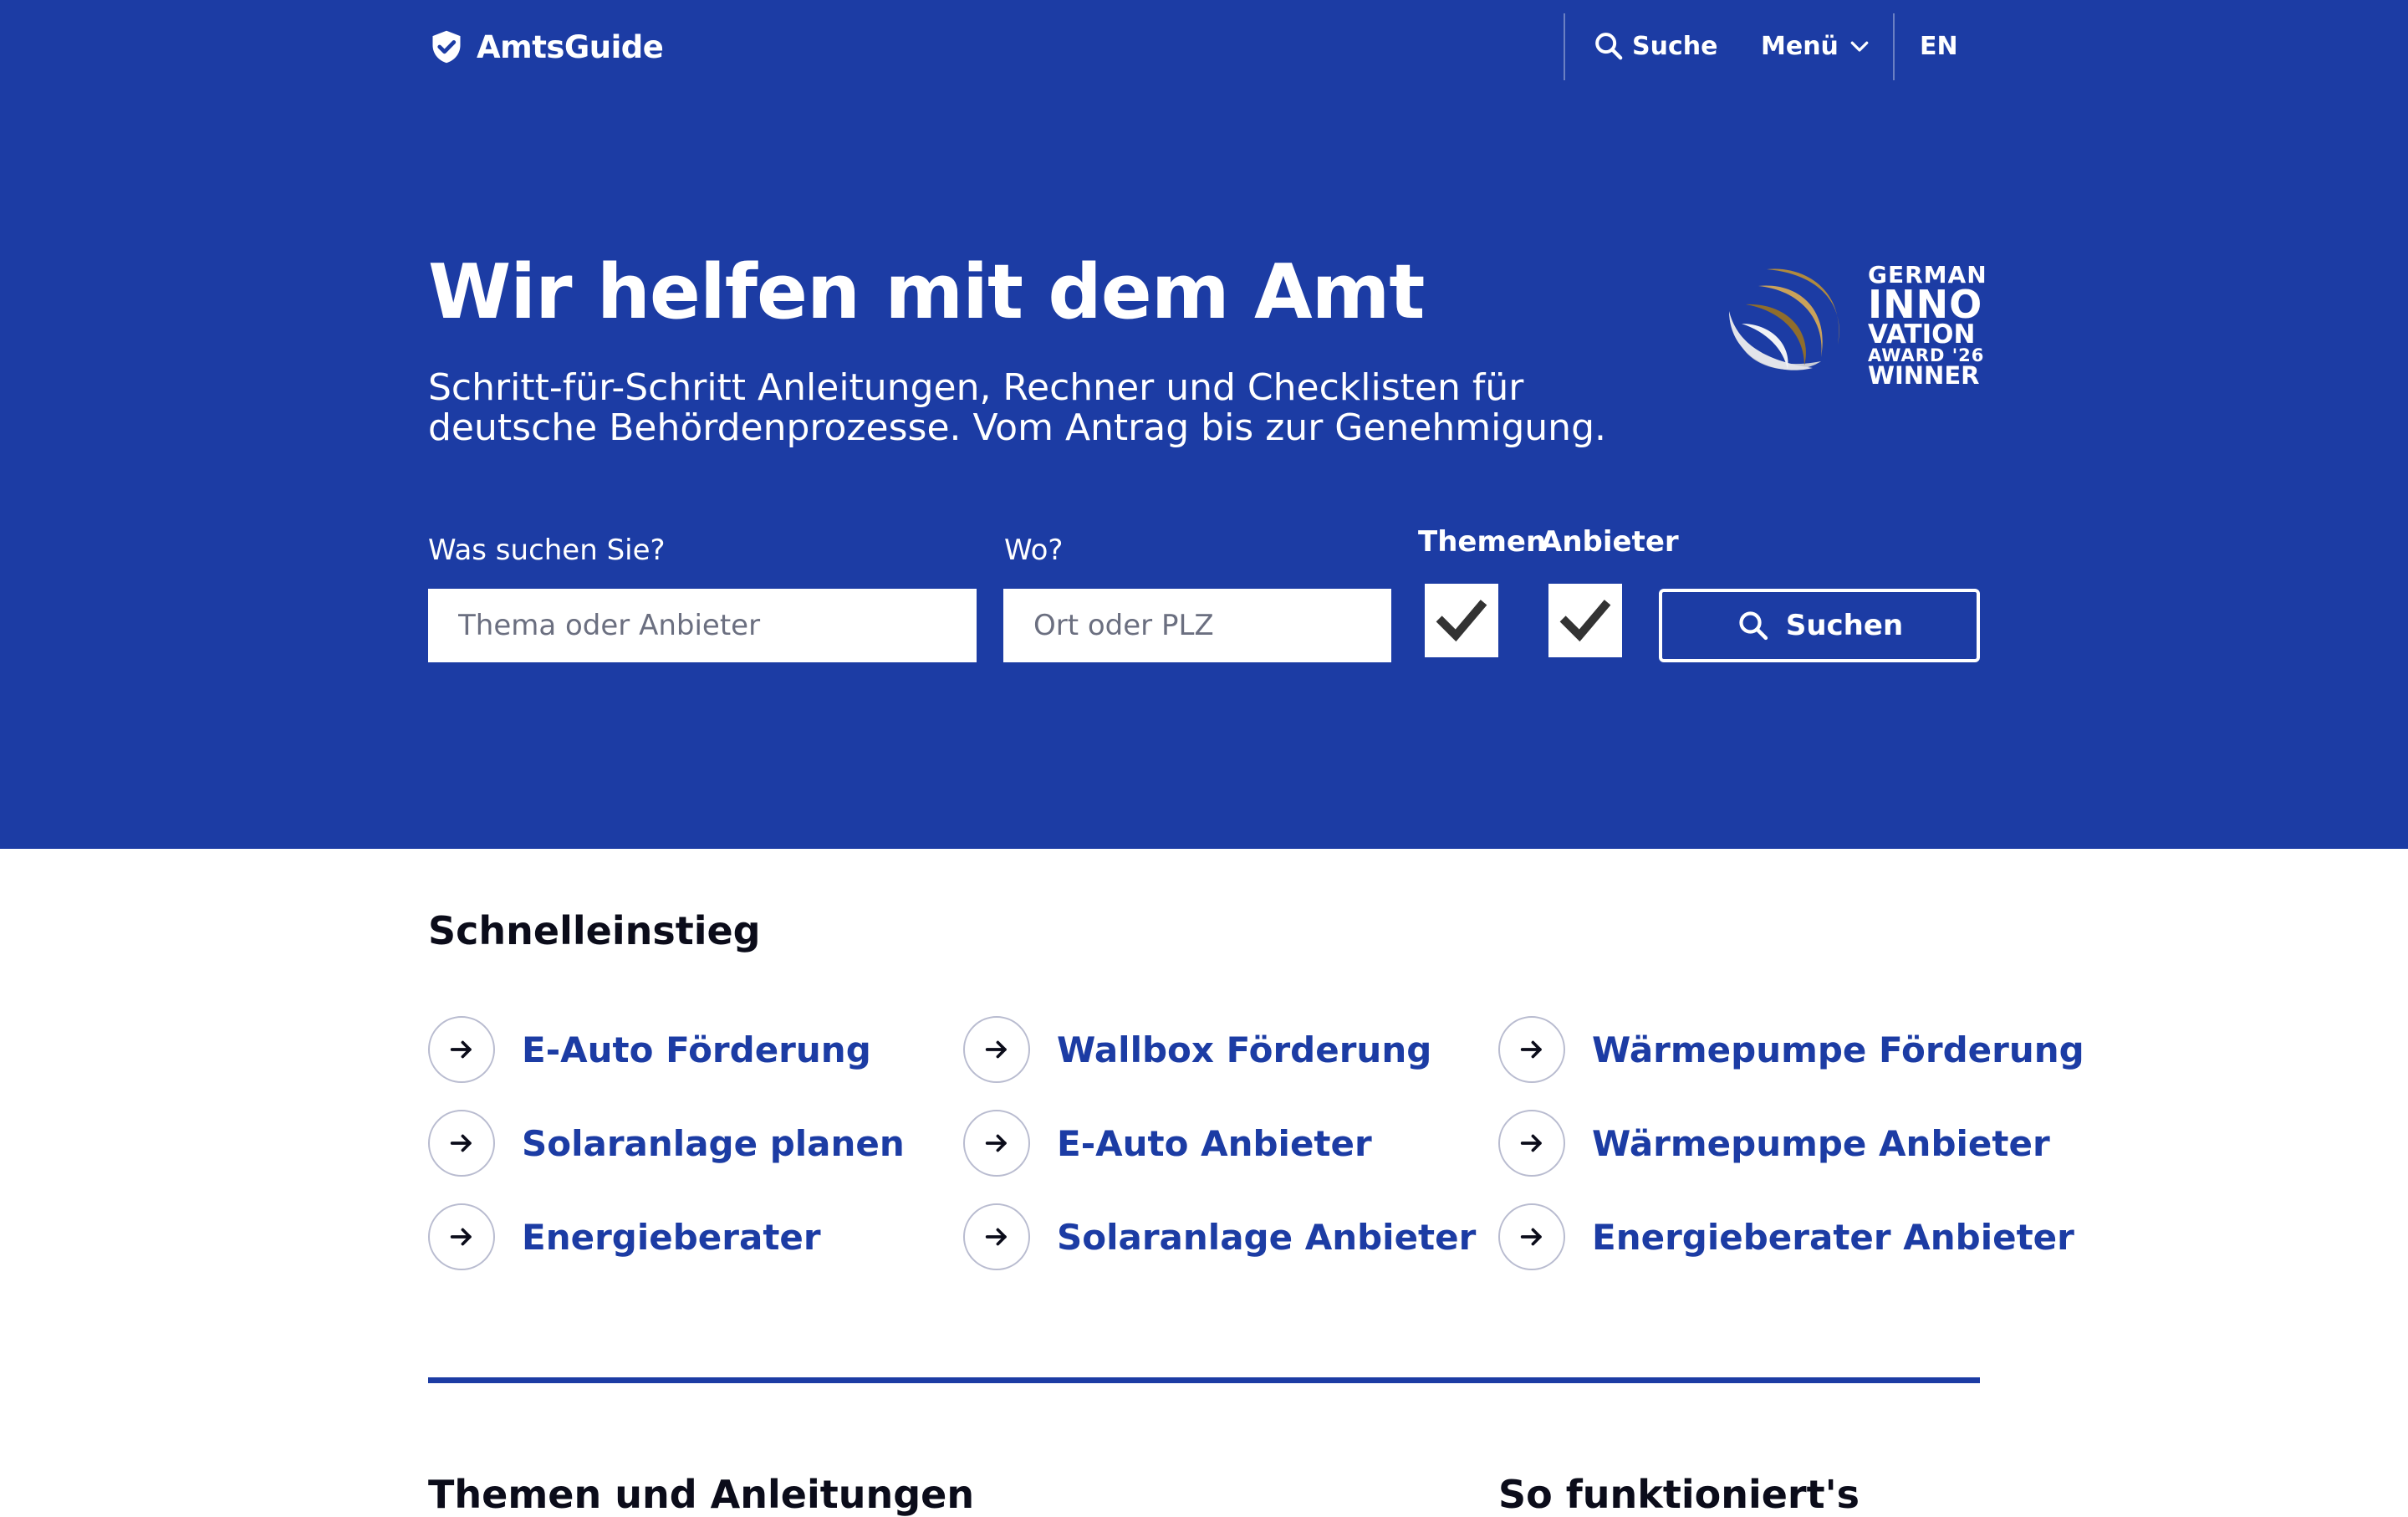 This screenshot has height=1517, width=2408. Describe the element at coordinates (1854, 320) in the screenshot. I see `award-badge: GERMAN INNO VATION AWARD '26 WINNER` at that location.